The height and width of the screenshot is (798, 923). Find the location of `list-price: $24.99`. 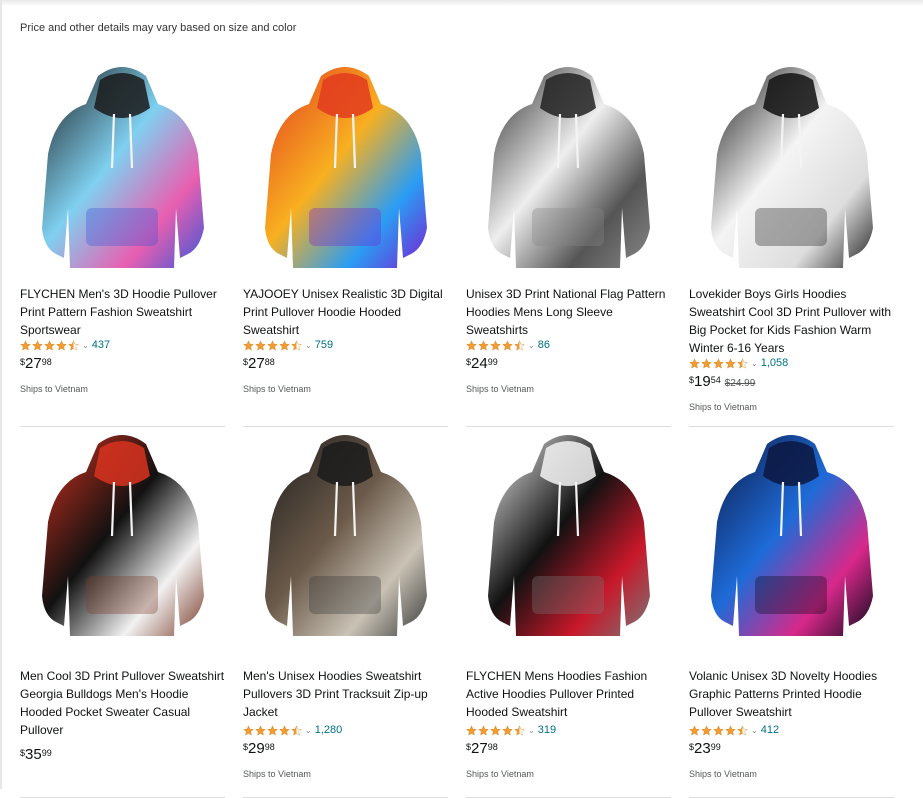

list-price: $24.99 is located at coordinates (740, 383).